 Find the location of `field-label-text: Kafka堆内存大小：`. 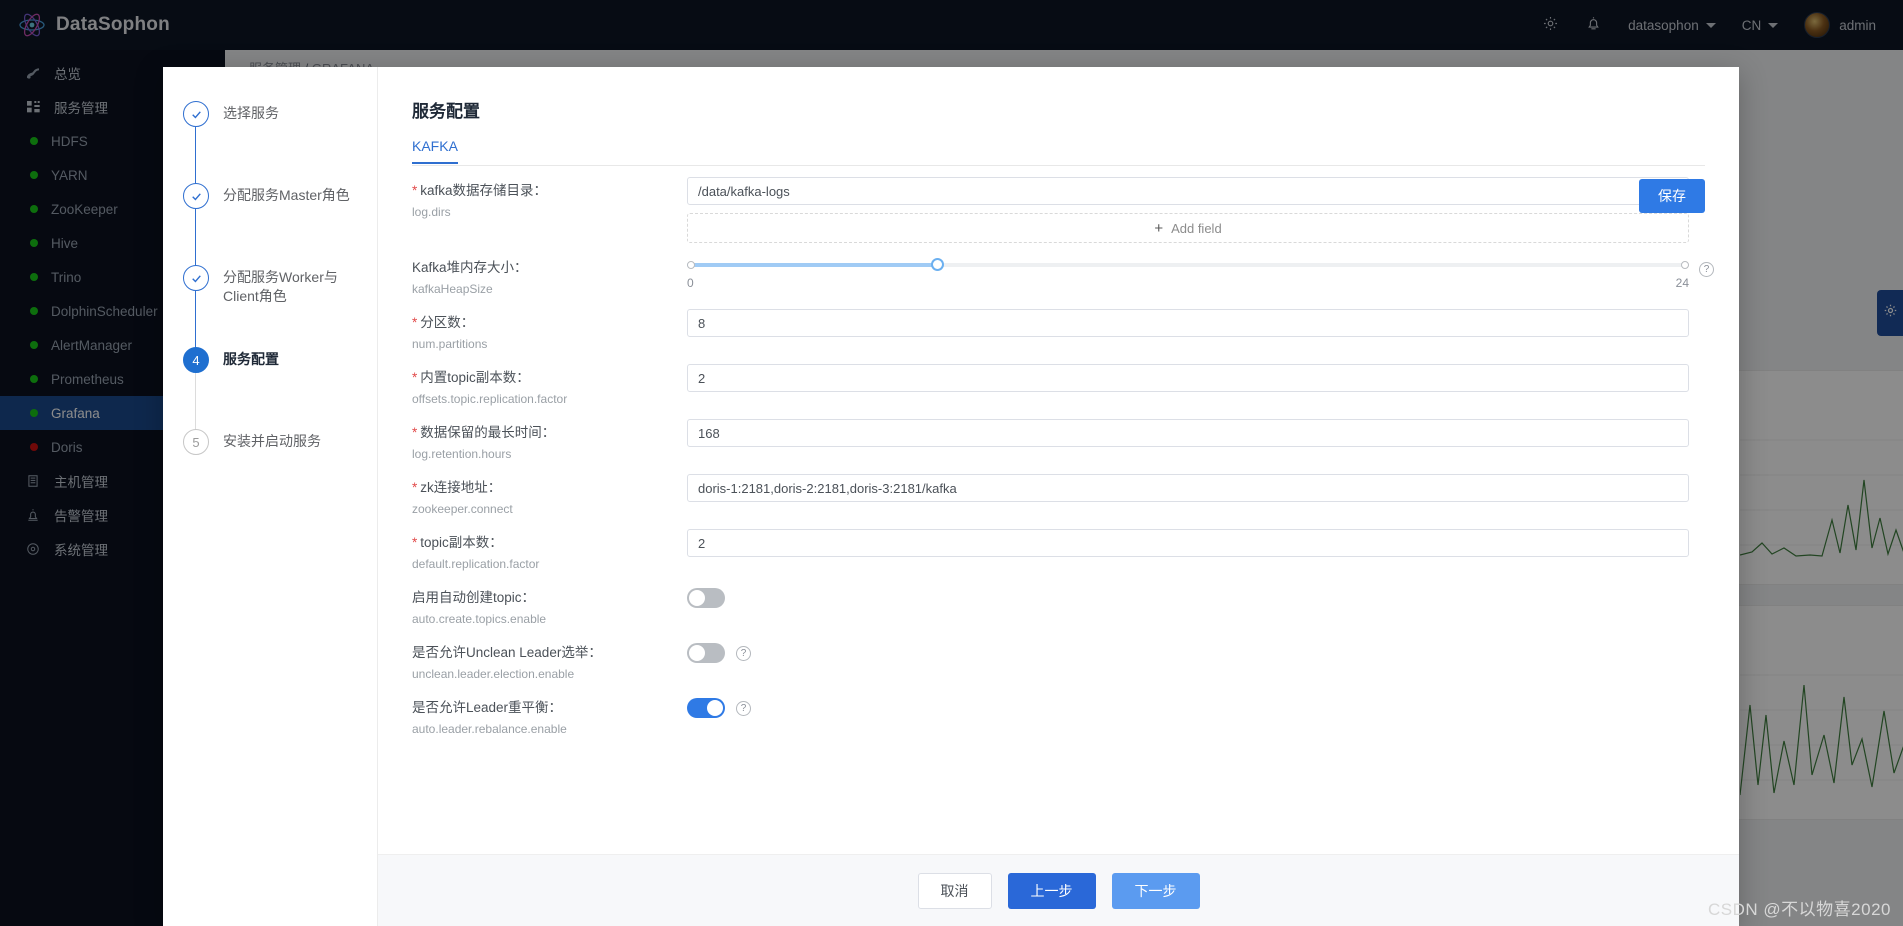

field-label-text: Kafka堆内存大小： is located at coordinates (470, 267).